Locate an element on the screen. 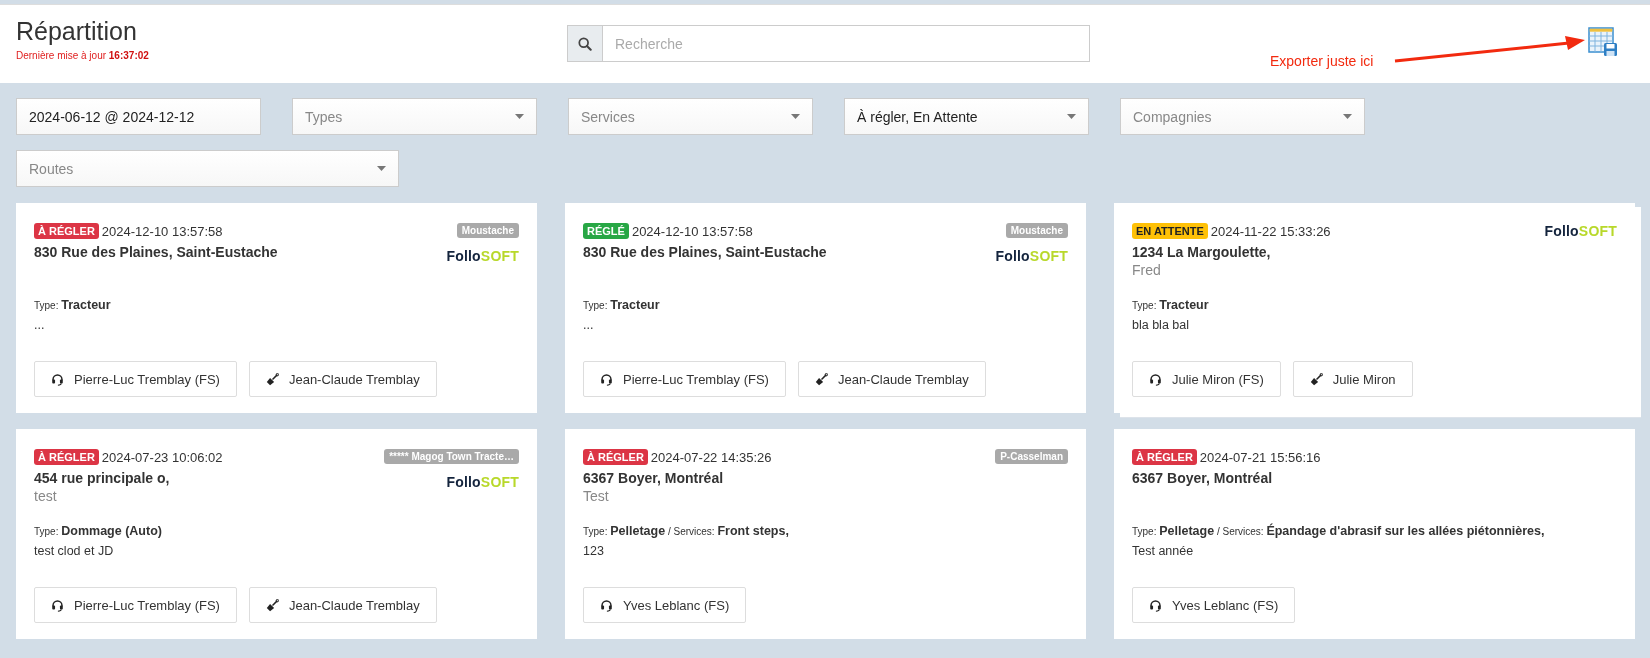  date-time: 2024-07-21 15:56:16 is located at coordinates (1260, 457).